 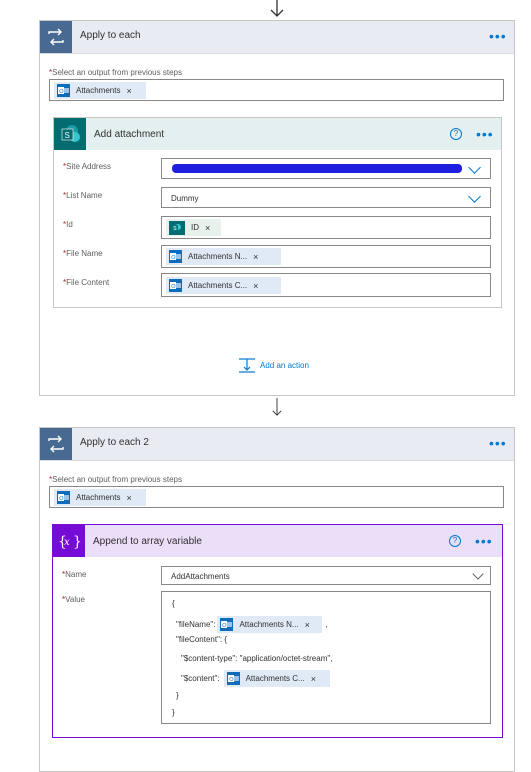 I want to click on id-input: S ID ×, so click(x=326, y=227).